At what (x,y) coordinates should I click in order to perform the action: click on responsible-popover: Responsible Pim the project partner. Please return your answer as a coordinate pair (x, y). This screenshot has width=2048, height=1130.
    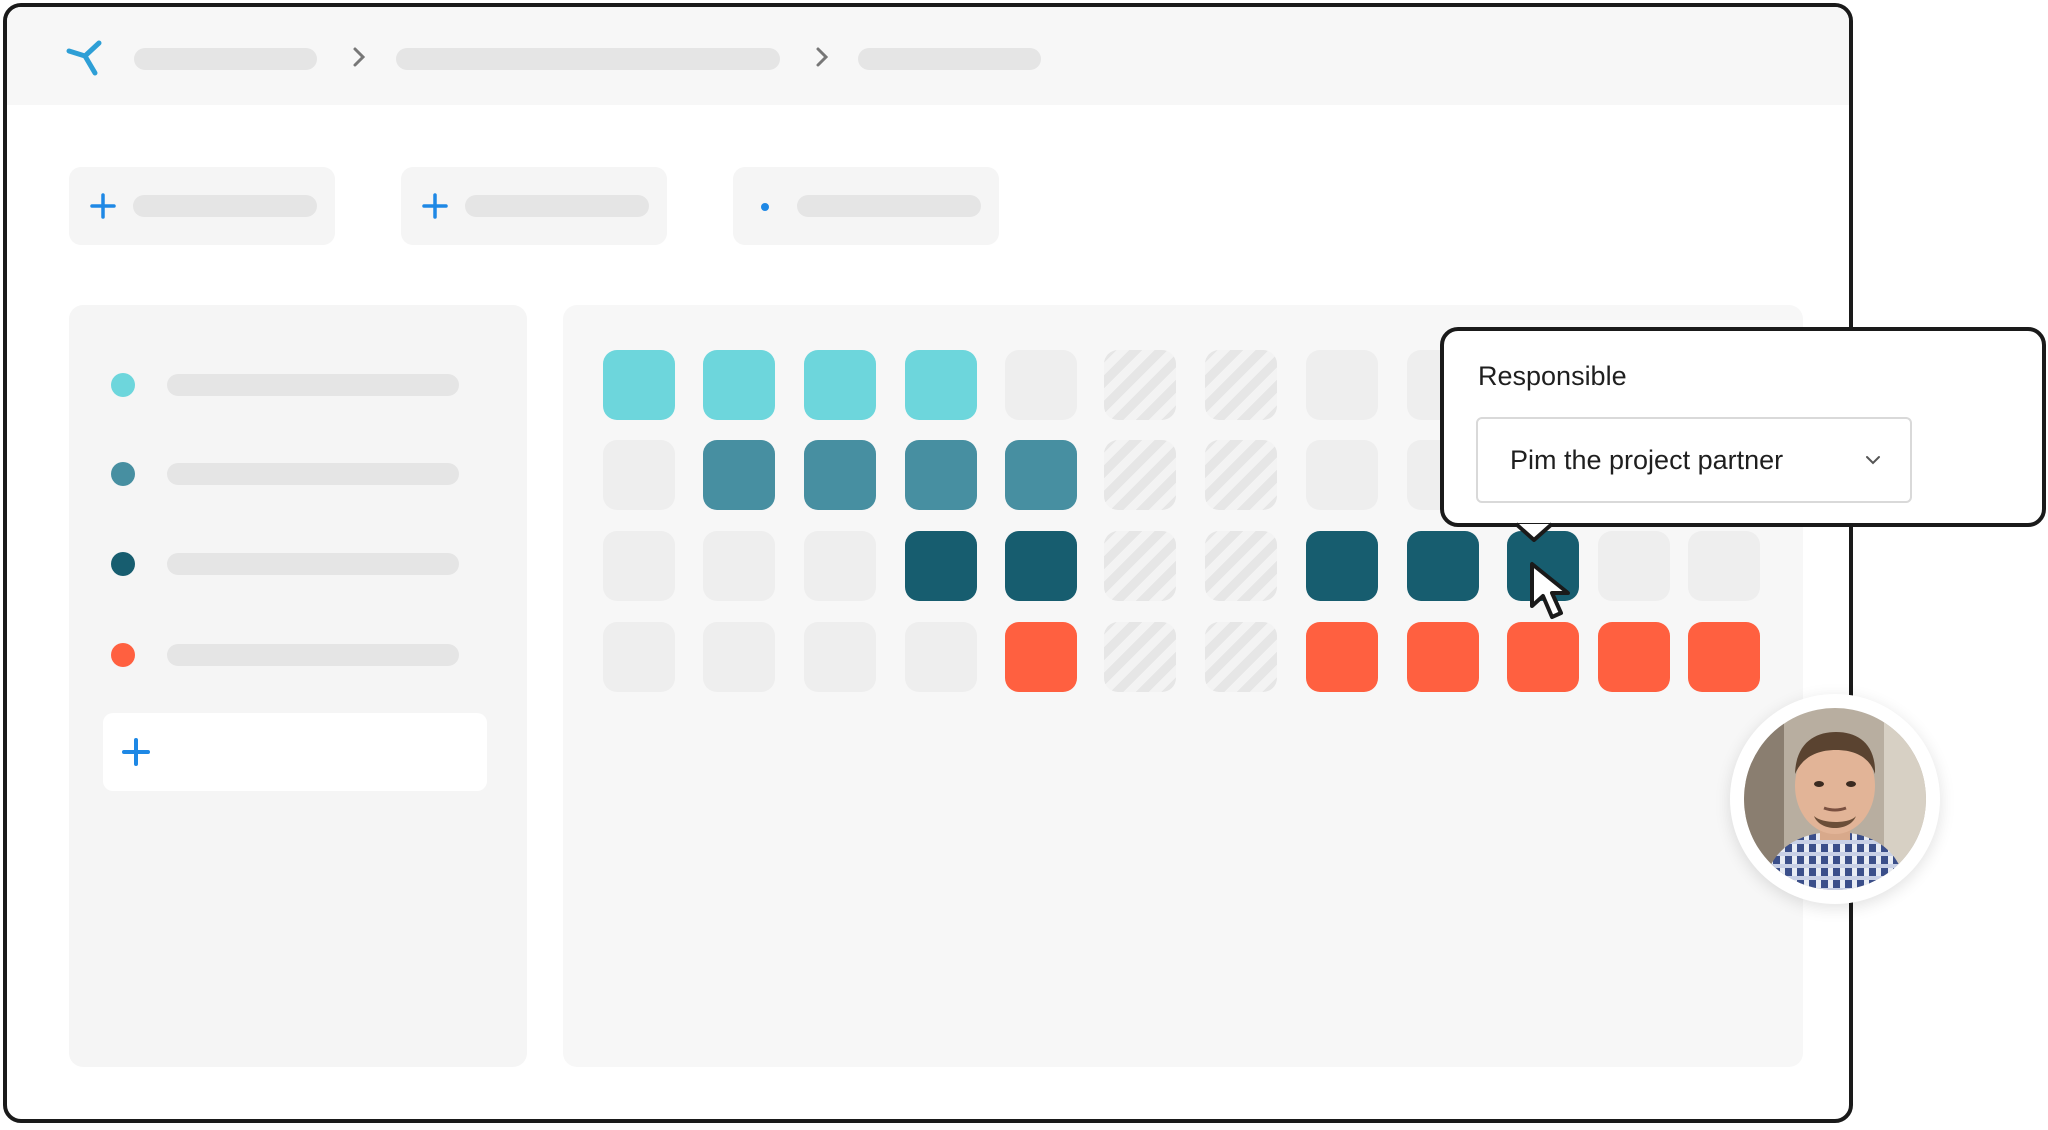
    Looking at the image, I should click on (1743, 427).